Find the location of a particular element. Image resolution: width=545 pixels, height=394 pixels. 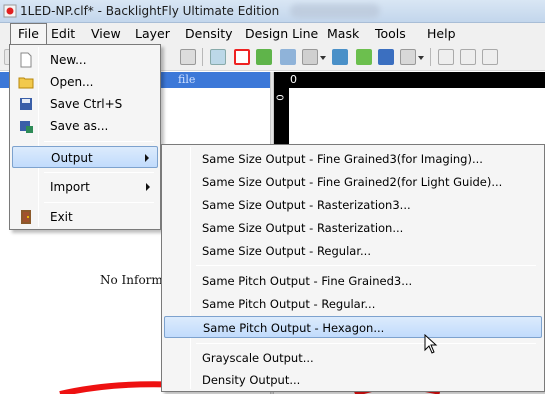

toolbar-select-icon is located at coordinates (188, 57).